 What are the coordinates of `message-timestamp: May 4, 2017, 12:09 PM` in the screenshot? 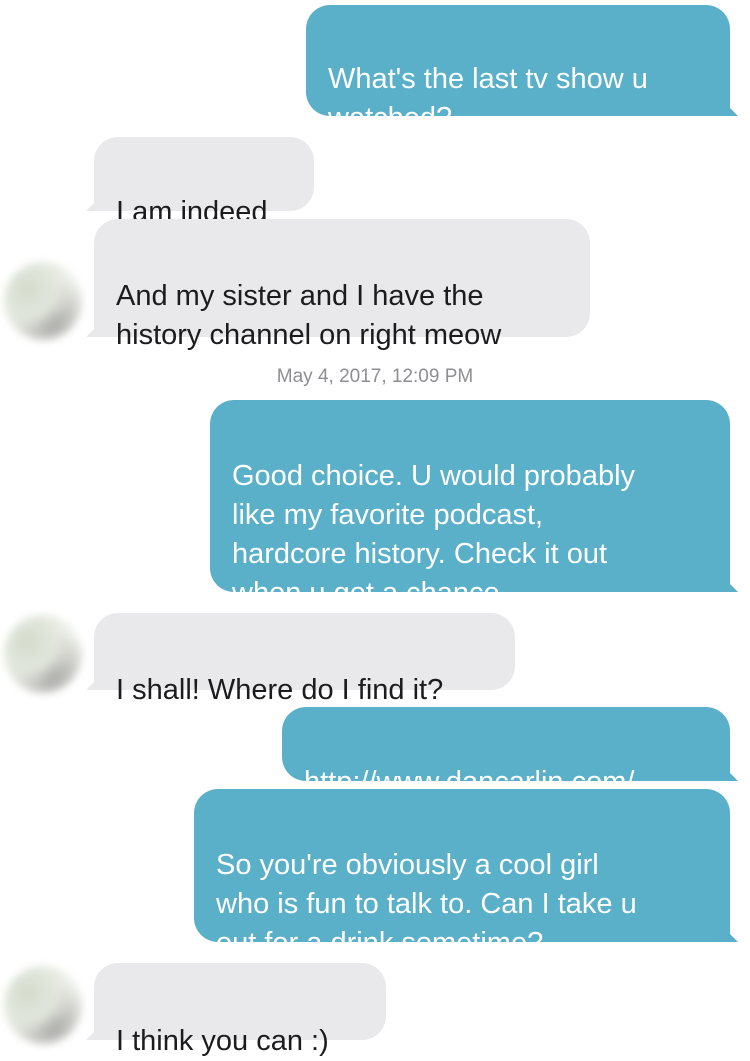 It's located at (375, 376).